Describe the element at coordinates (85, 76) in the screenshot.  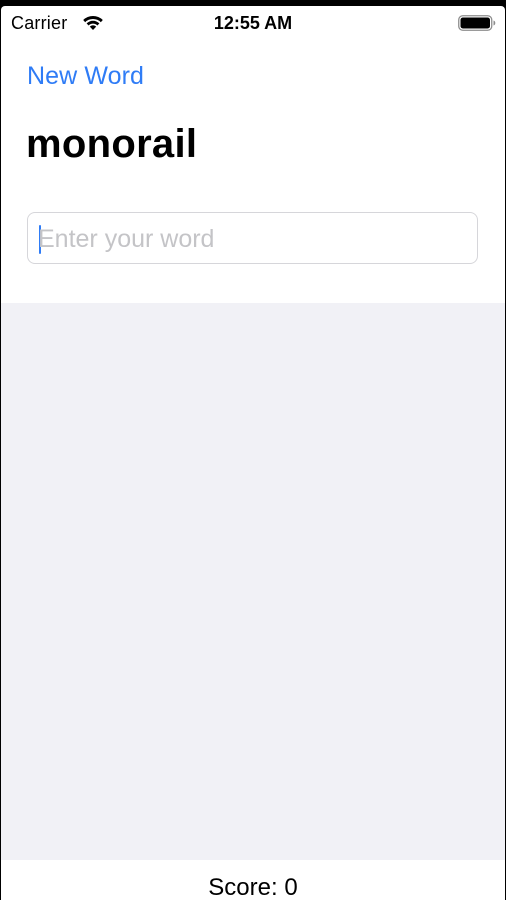
I see `new-word-button: New Word` at that location.